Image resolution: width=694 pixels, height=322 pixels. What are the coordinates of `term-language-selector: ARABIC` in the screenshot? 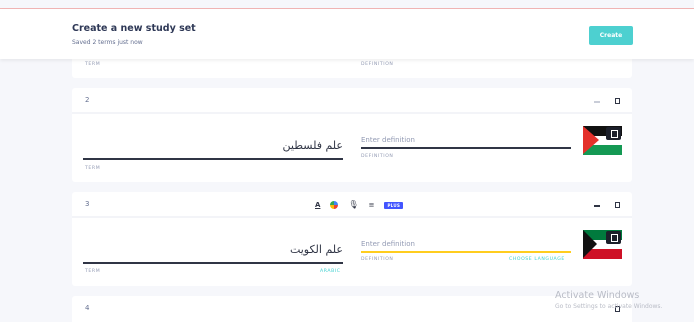 It's located at (330, 271).